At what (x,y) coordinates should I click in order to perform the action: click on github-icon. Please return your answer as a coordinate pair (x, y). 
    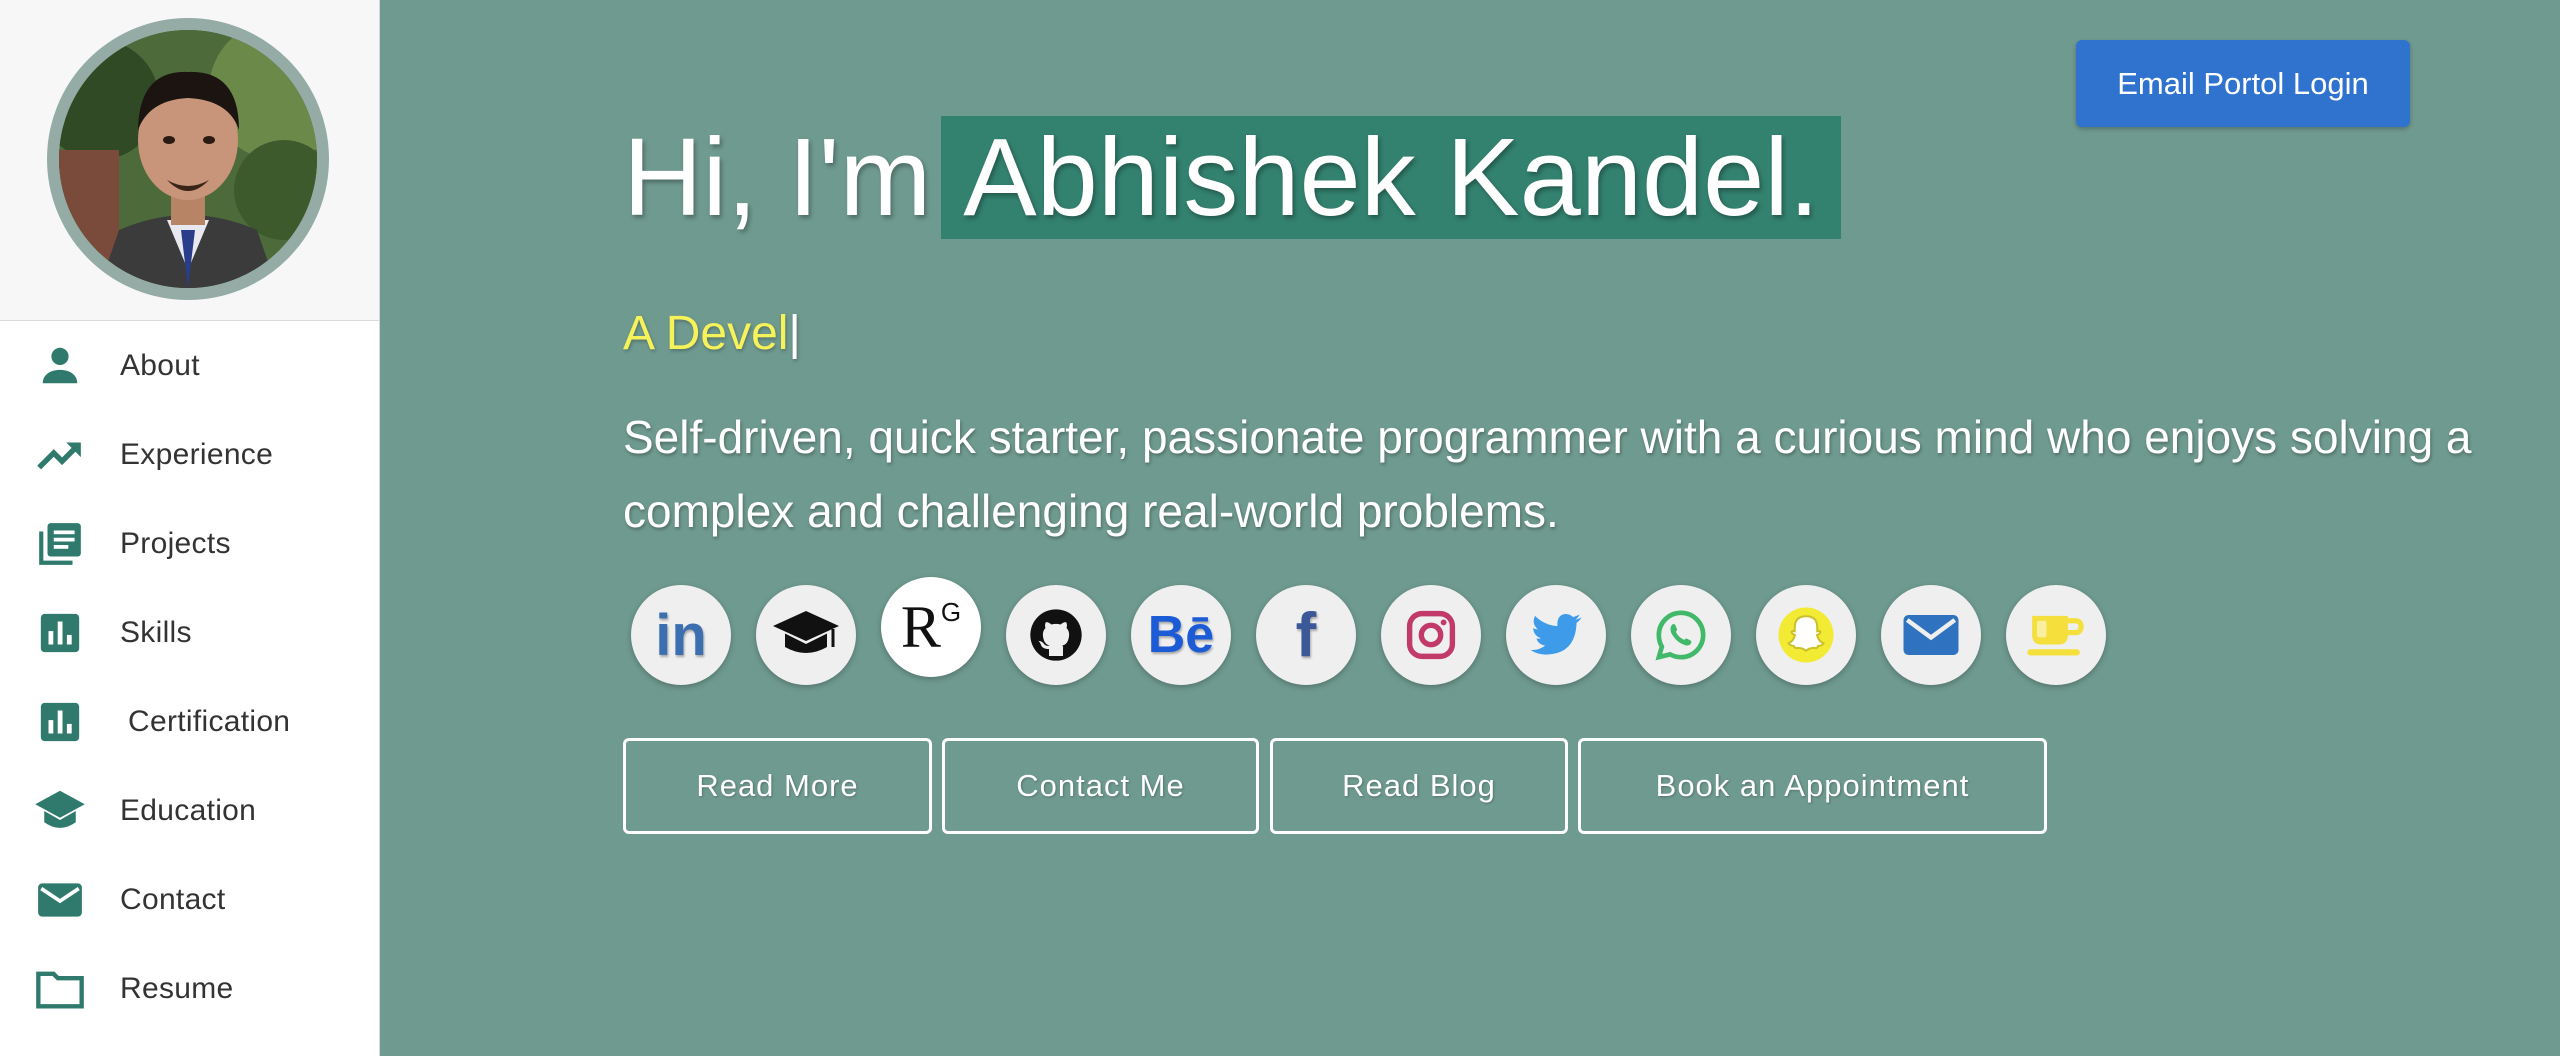
    Looking at the image, I should click on (1056, 635).